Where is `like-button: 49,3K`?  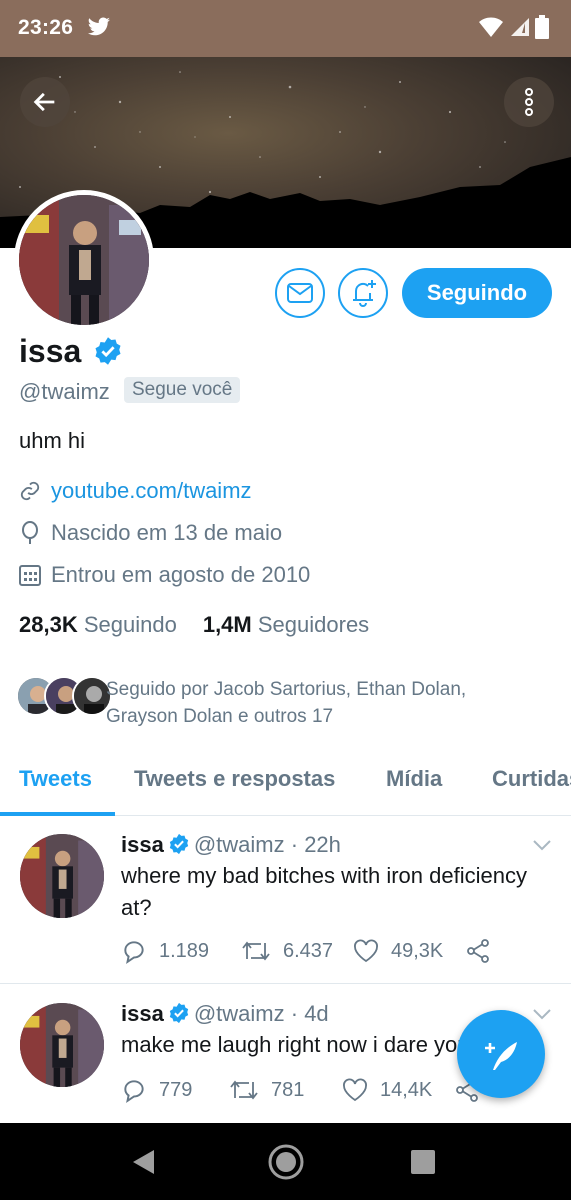
like-button: 49,3K is located at coordinates (409, 951).